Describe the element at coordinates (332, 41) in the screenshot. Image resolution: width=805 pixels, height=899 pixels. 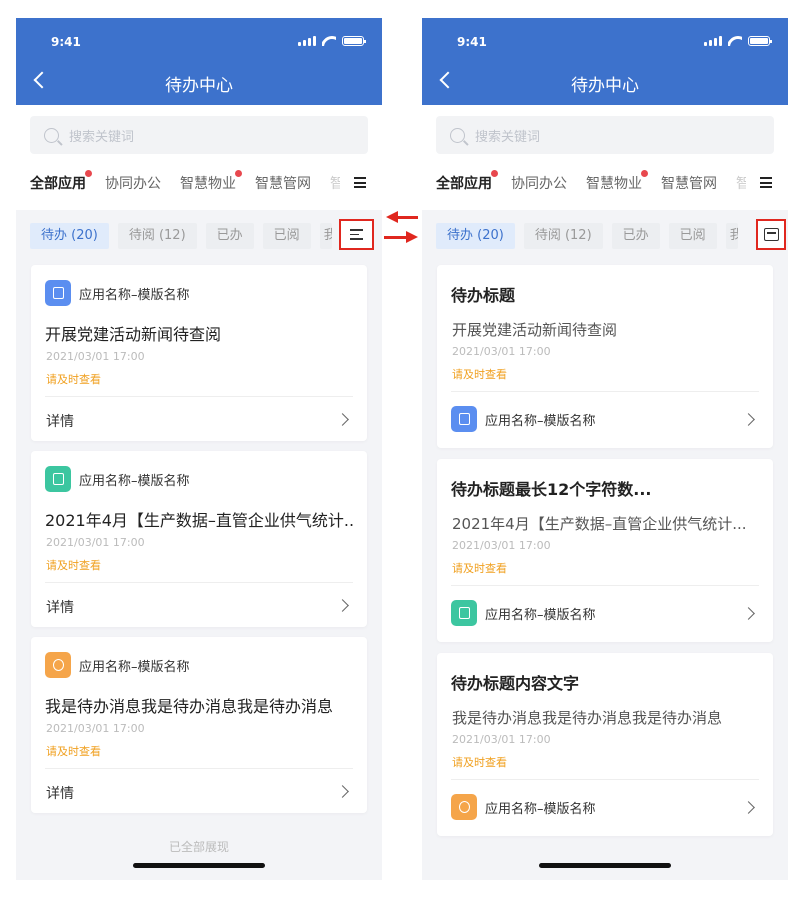
I see `status-icons` at that location.